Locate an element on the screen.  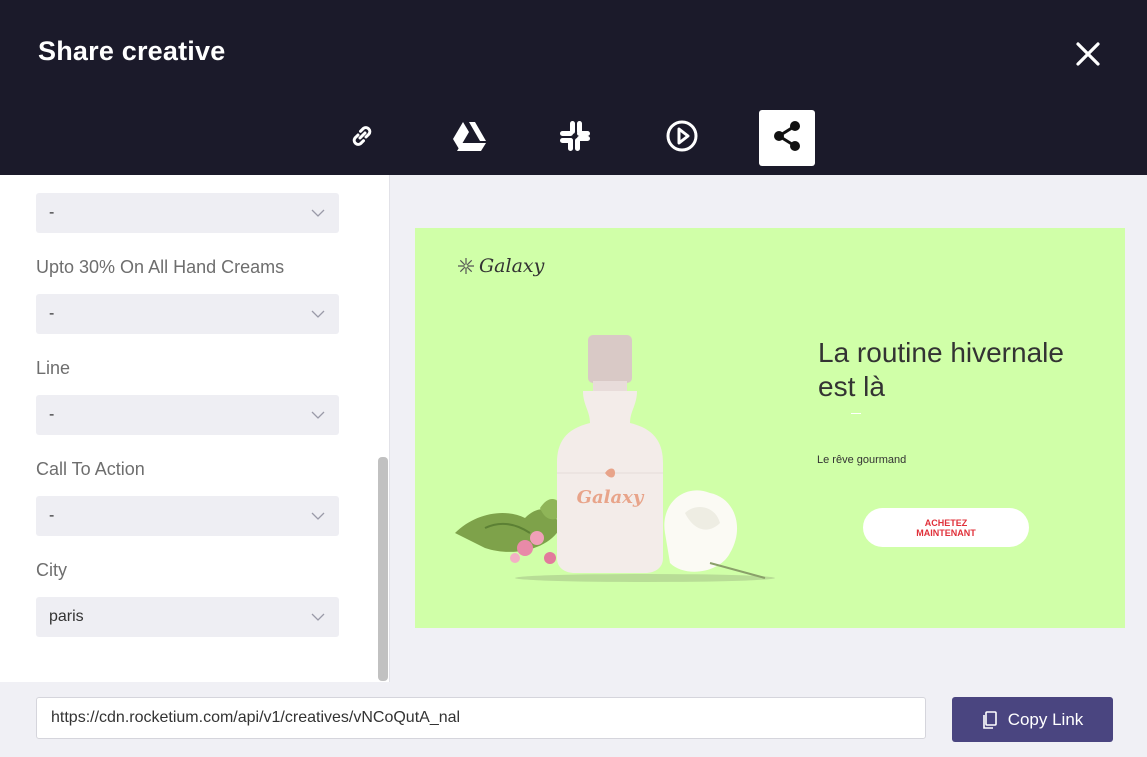
subline: Le rêve gourmand is located at coordinates (862, 460).